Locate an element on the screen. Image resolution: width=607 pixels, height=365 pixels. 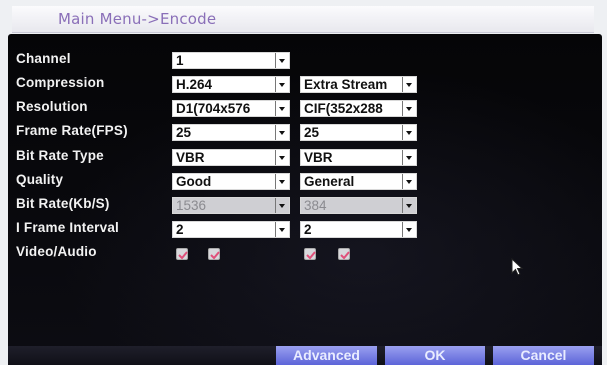
page-title: Main Menu->Encode is located at coordinates (137, 19).